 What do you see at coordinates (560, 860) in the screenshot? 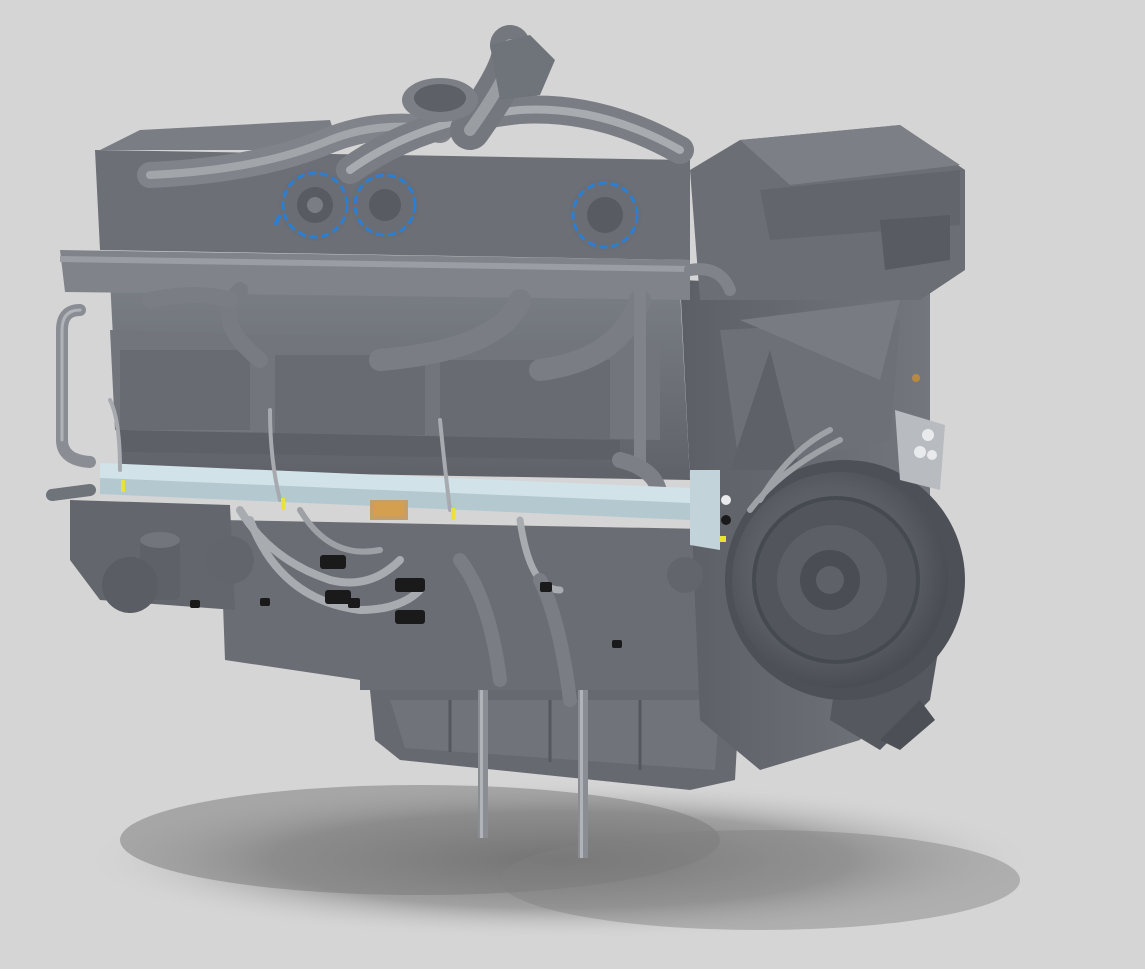
I see `ground-shadow` at bounding box center [560, 860].